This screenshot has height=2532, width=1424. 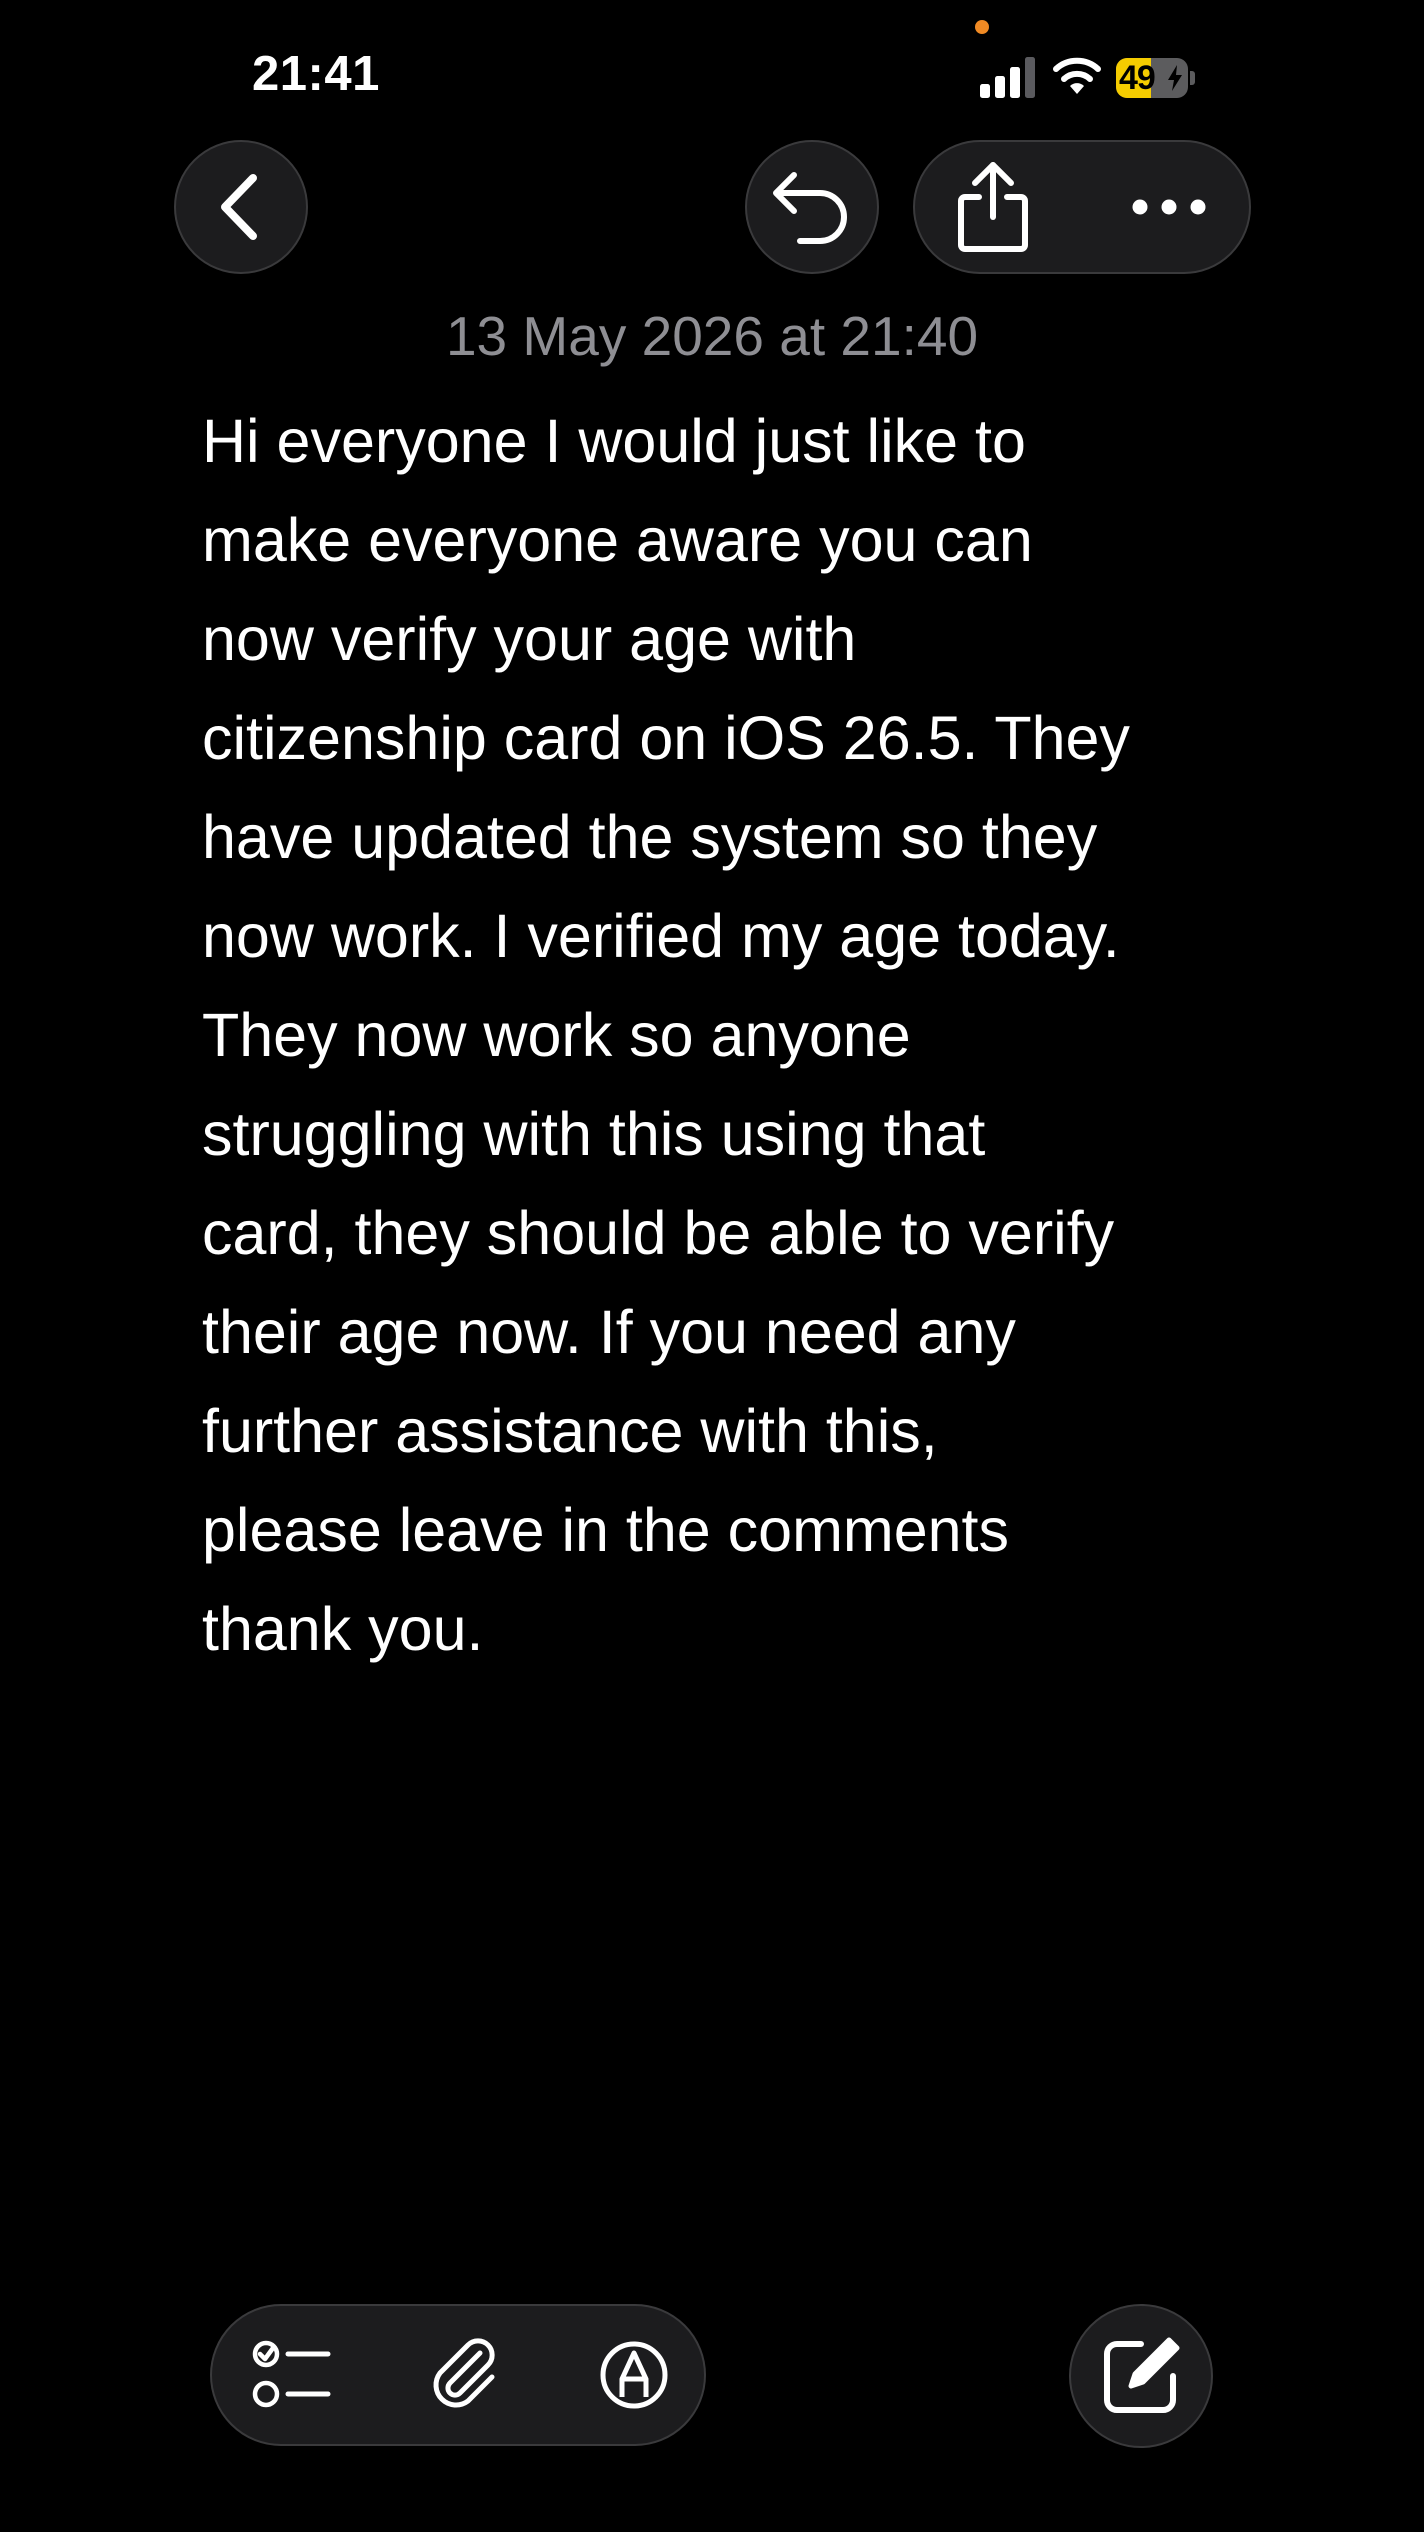 What do you see at coordinates (1192, 78) in the screenshot?
I see `battery-cap` at bounding box center [1192, 78].